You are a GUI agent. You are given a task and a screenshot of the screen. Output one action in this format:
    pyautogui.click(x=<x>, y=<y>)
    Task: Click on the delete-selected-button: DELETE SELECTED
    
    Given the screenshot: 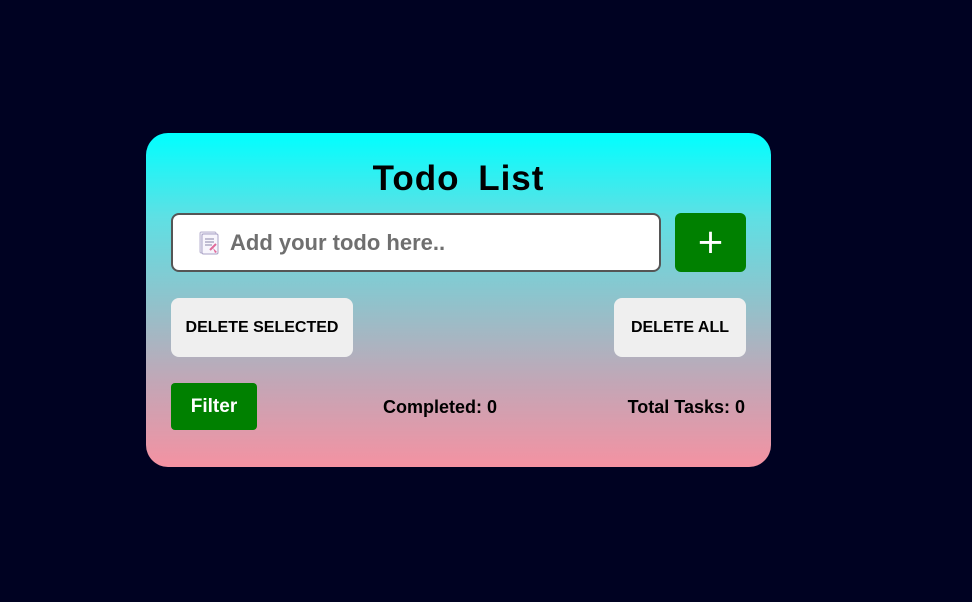 What is the action you would take?
    pyautogui.click(x=262, y=327)
    